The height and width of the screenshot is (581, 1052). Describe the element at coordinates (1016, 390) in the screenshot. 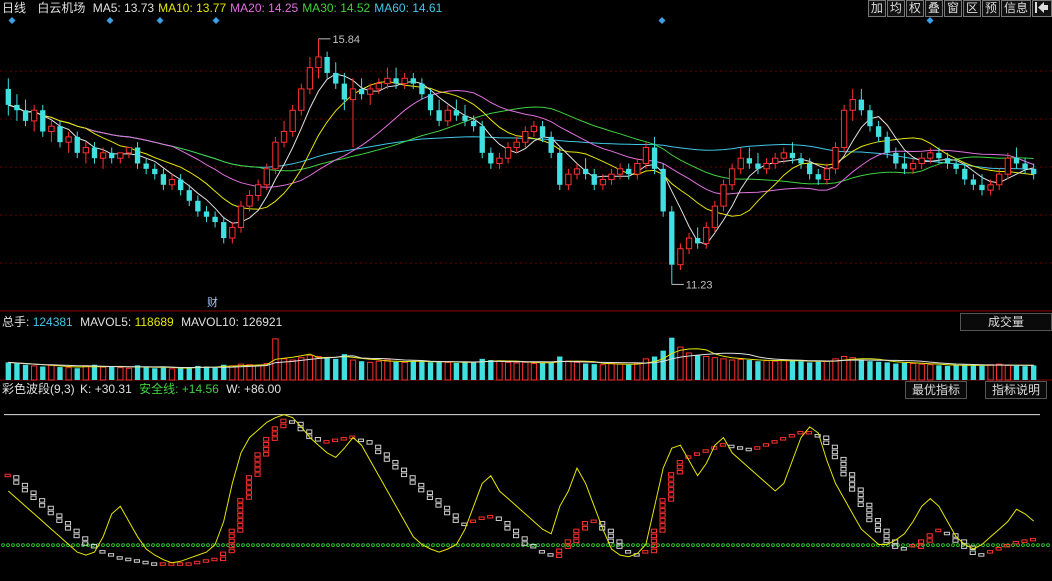

I see `indicator-explain-button: 指标说明` at that location.